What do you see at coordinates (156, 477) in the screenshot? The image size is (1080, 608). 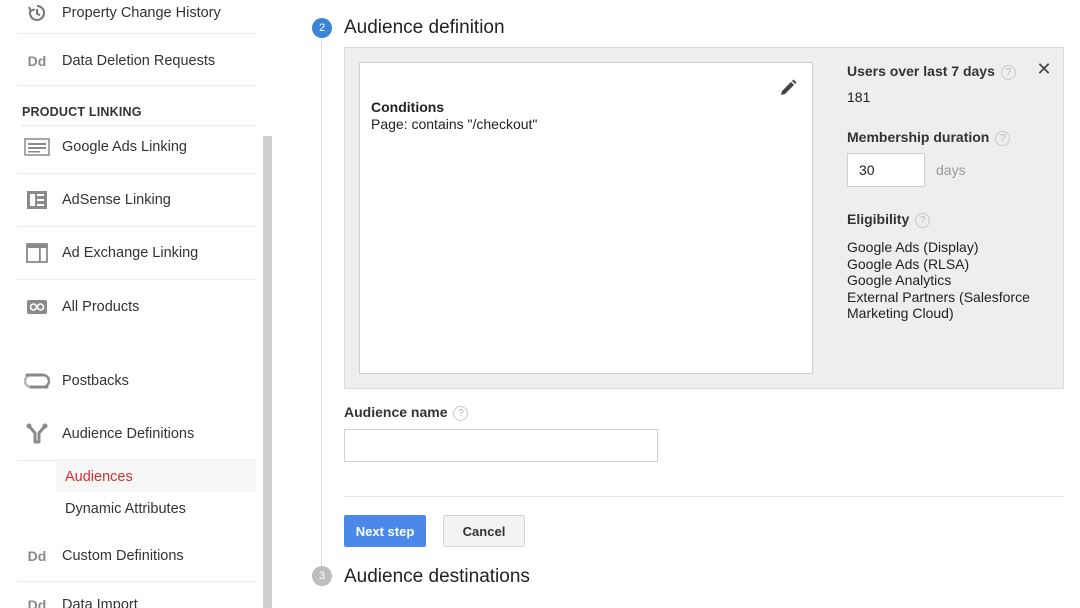 I see `sidebar-subitem-audiences: Audiences` at bounding box center [156, 477].